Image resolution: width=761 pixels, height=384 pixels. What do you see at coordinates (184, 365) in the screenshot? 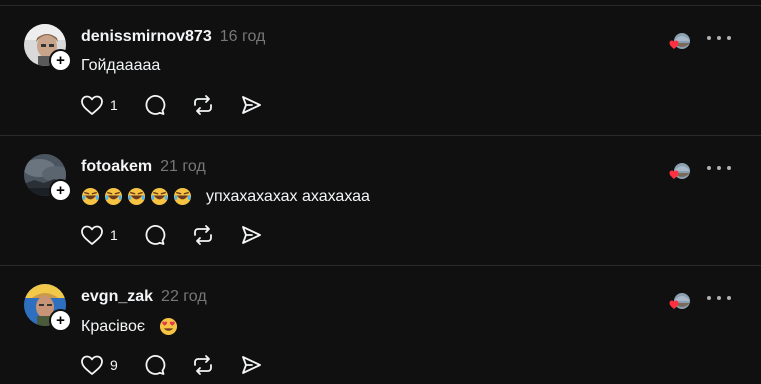
I see `action-bar: 9` at bounding box center [184, 365].